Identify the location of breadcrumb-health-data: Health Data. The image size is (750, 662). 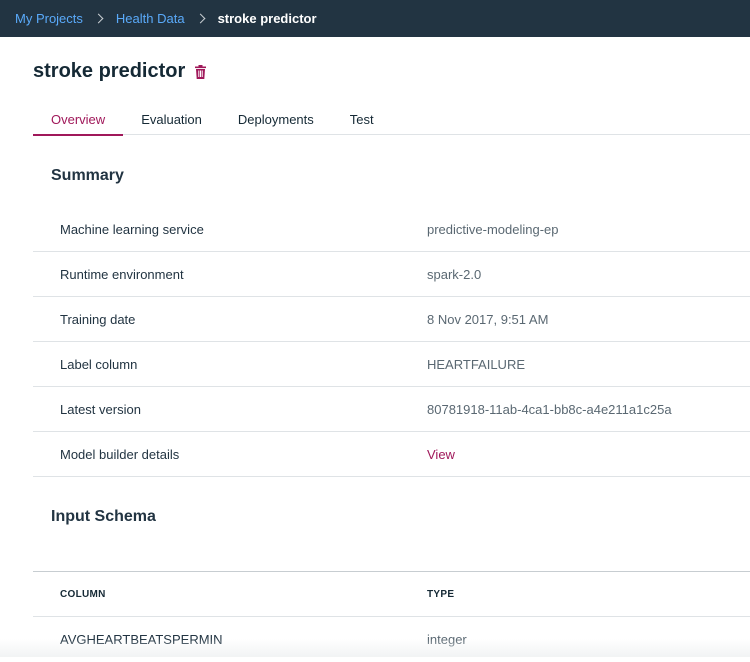
(150, 18).